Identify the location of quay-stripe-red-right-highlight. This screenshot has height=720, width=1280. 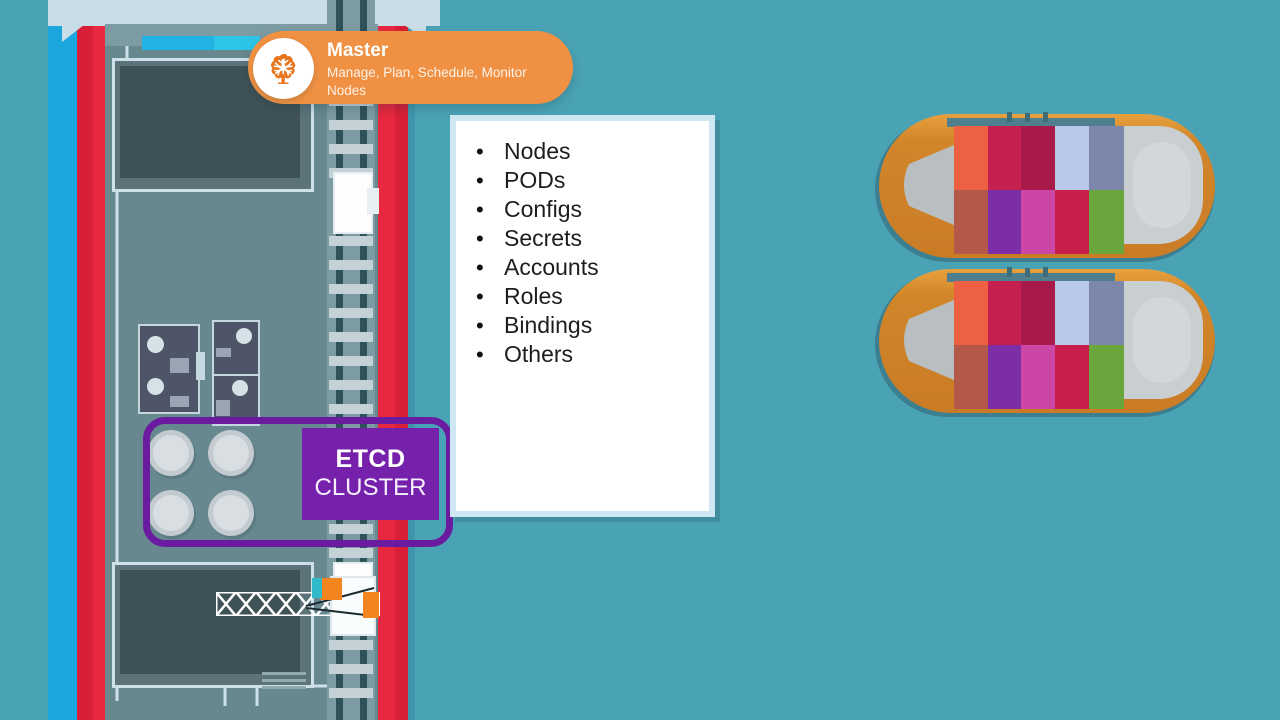
(386, 360).